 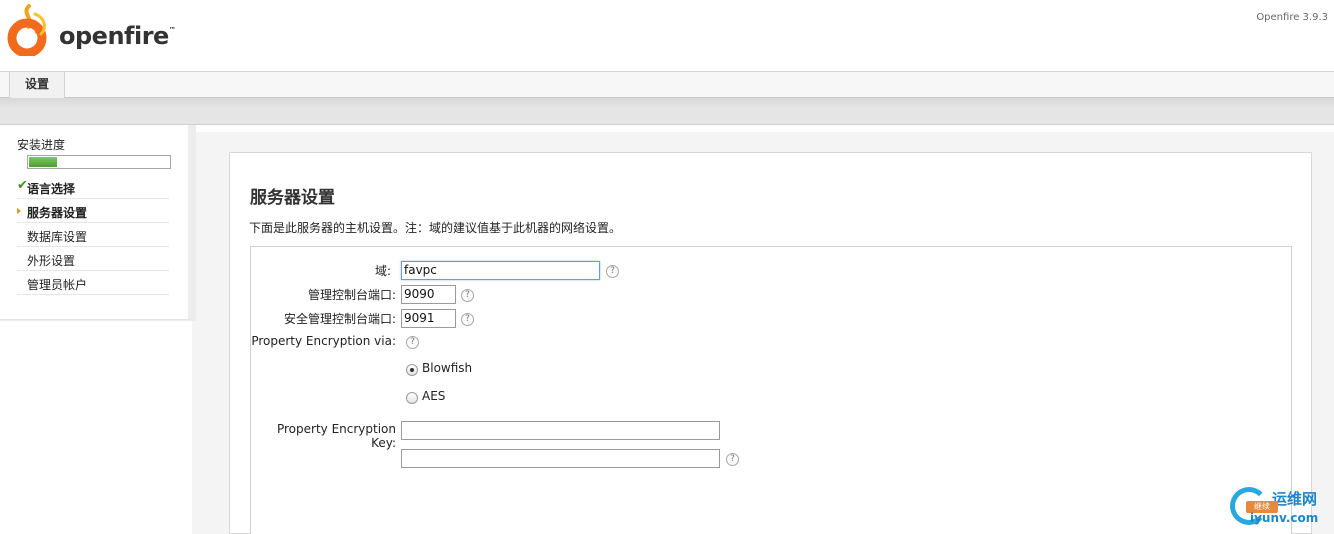 What do you see at coordinates (93, 259) in the screenshot?
I see `sidebar-item-appearance-settings: 外形设置` at bounding box center [93, 259].